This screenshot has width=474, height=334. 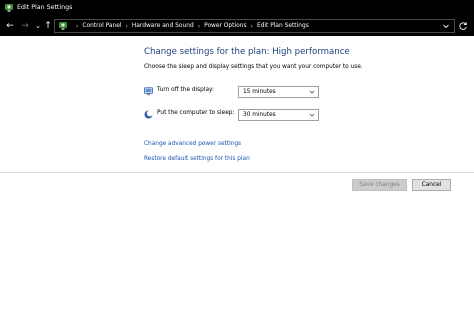 I want to click on sleep-timeout-select: 30 minutes, so click(x=278, y=115).